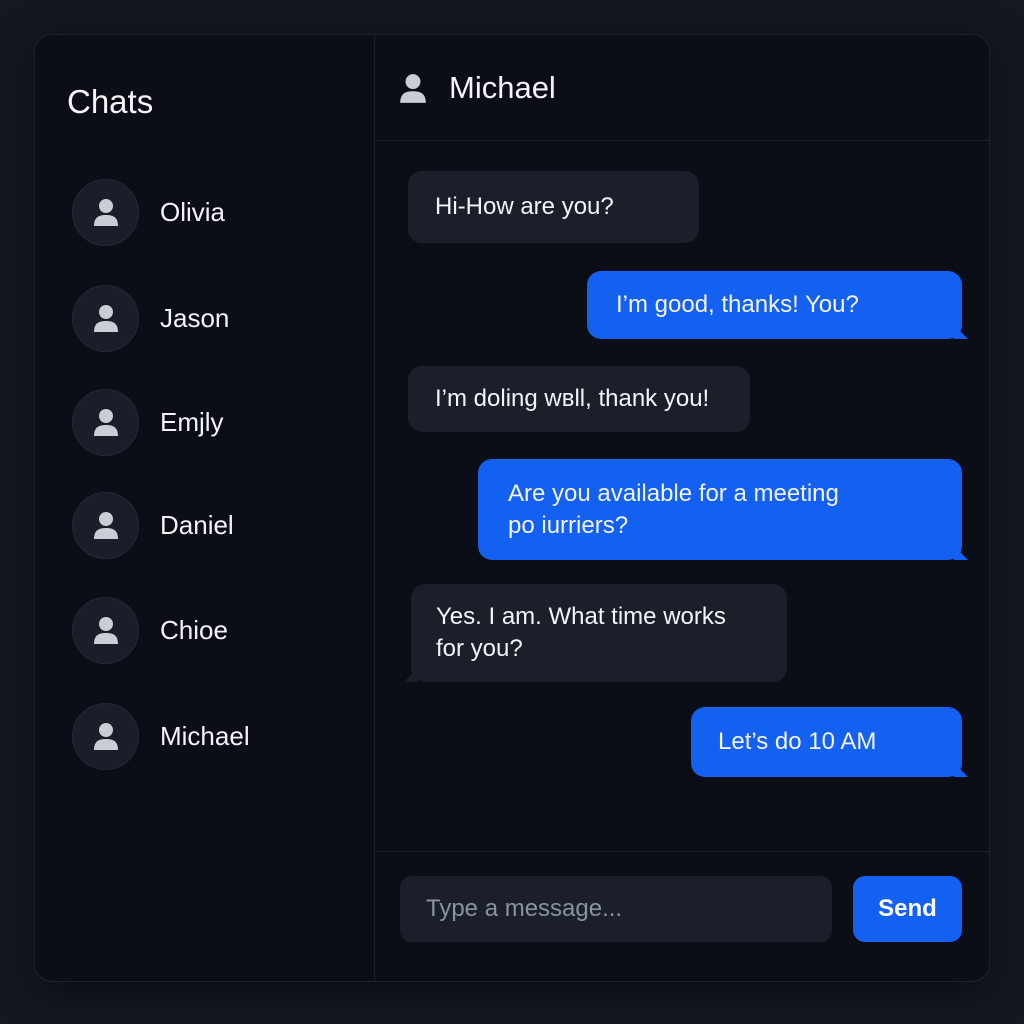  I want to click on send-button: Send, so click(907, 909).